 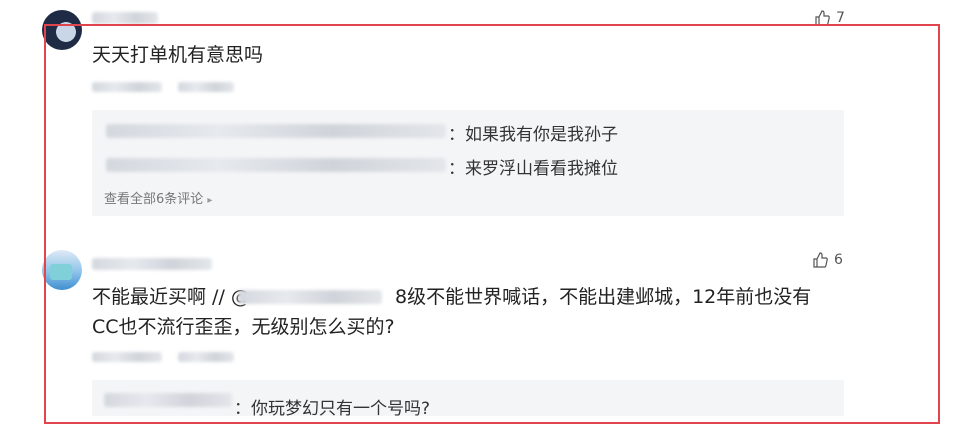 I want to click on view-all-comments-link: 查看全部6条评论 ▸, so click(x=158, y=197).